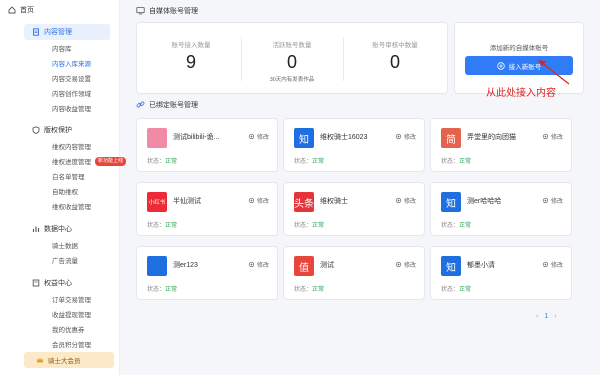 This screenshot has height=375, width=600. I want to click on sidebar-section-content: 内容管理, so click(60, 32).